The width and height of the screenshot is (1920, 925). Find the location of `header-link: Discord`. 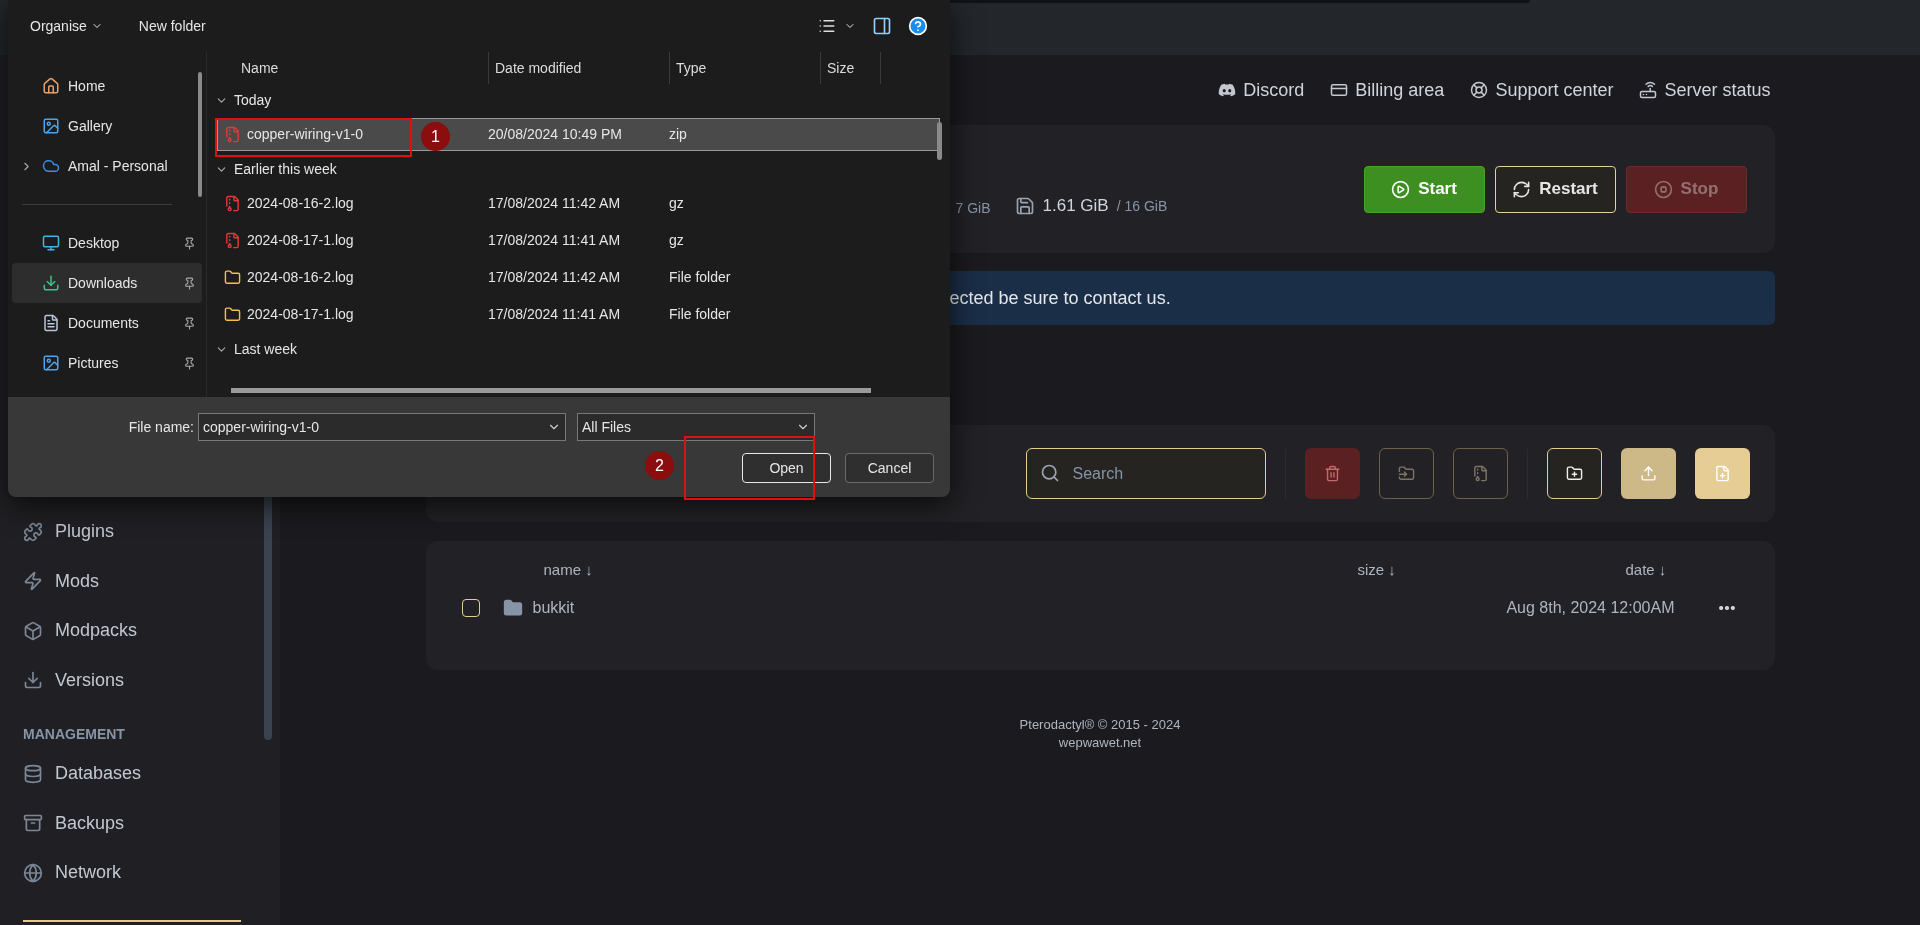

header-link: Discord is located at coordinates (1261, 90).